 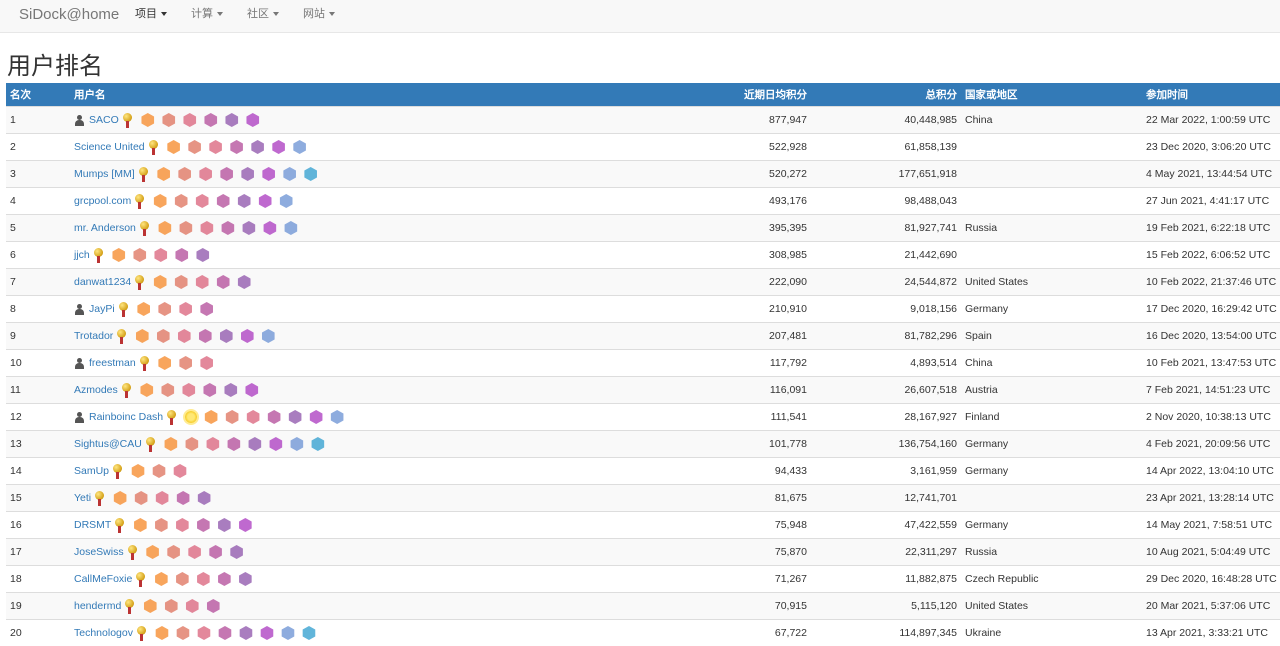 What do you see at coordinates (191, 417) in the screenshot?
I see `sun-badge-icon` at bounding box center [191, 417].